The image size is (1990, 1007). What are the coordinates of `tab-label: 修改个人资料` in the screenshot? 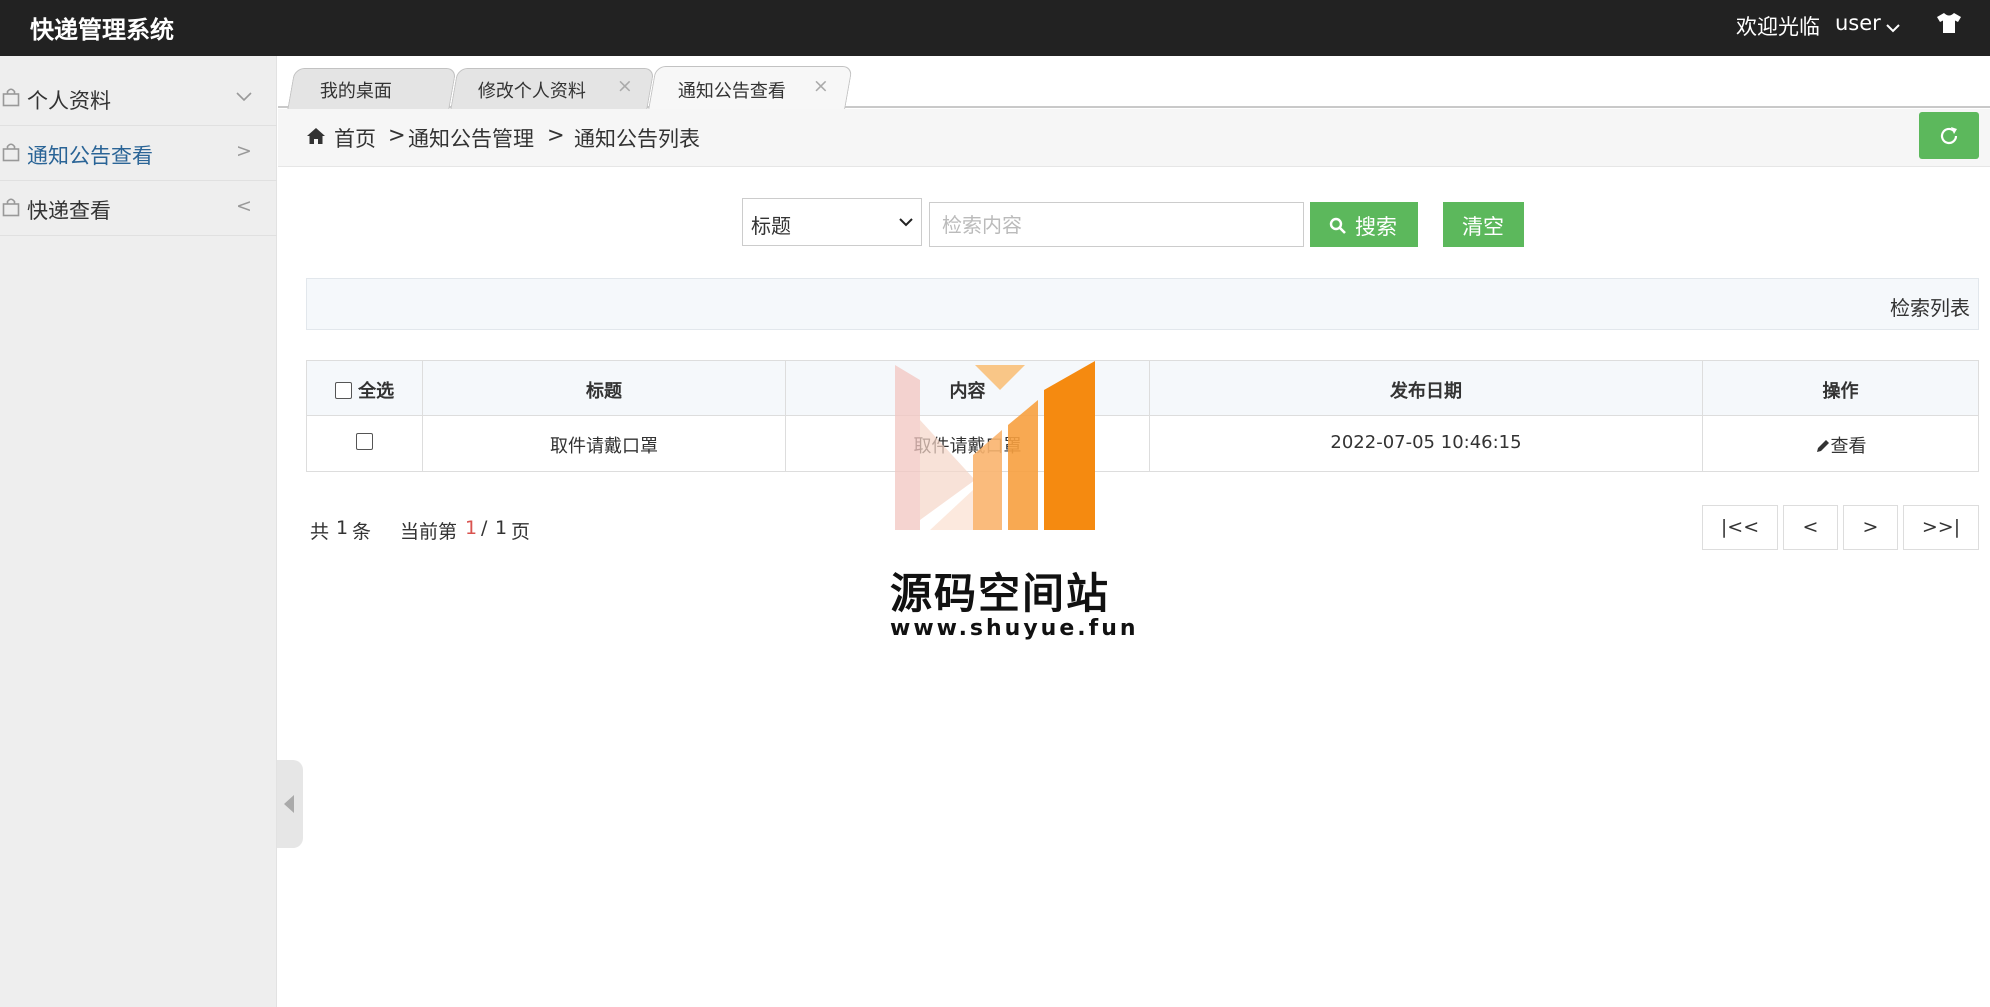 It's located at (531, 91).